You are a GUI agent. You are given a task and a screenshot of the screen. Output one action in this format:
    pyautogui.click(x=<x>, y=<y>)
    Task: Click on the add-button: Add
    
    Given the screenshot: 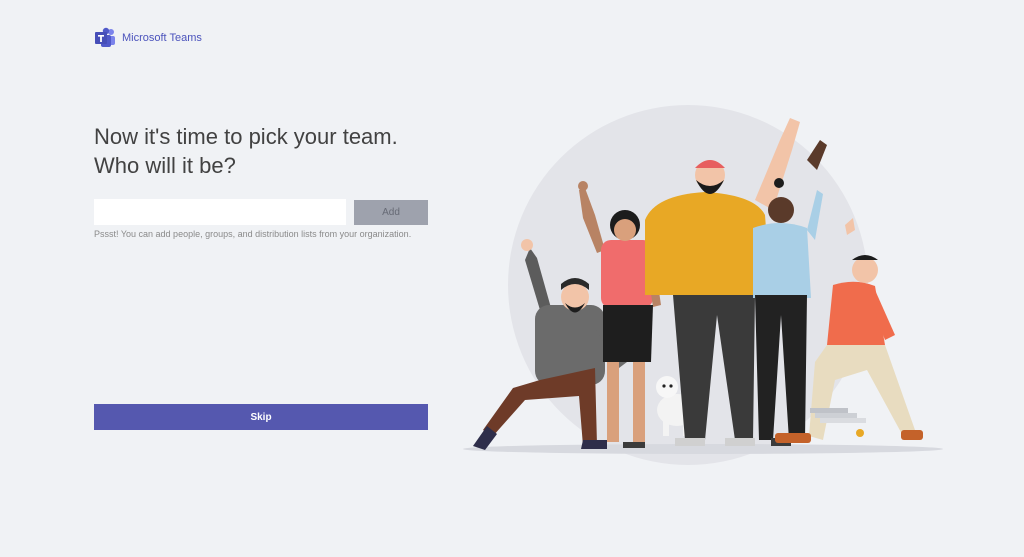 What is the action you would take?
    pyautogui.click(x=391, y=212)
    